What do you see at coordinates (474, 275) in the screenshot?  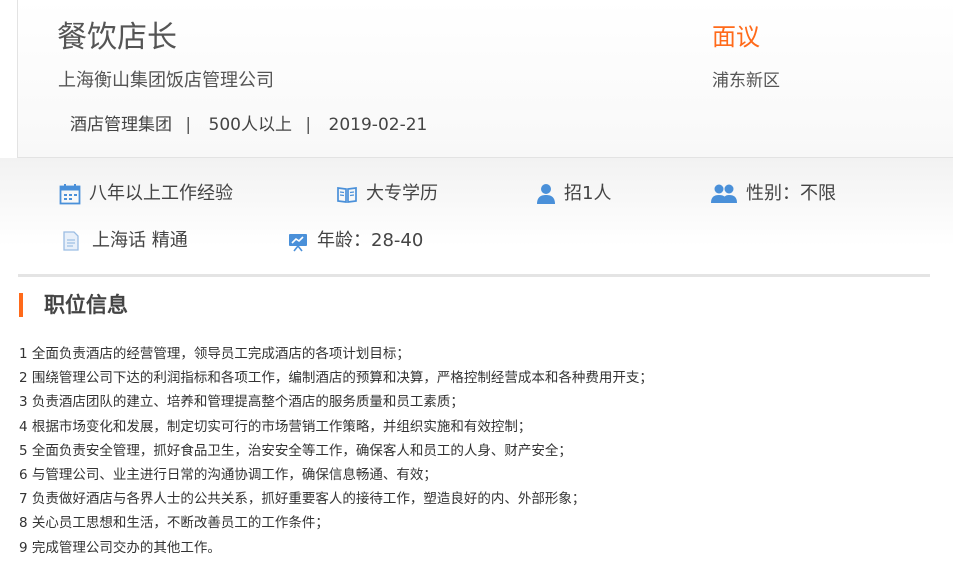 I see `divider` at bounding box center [474, 275].